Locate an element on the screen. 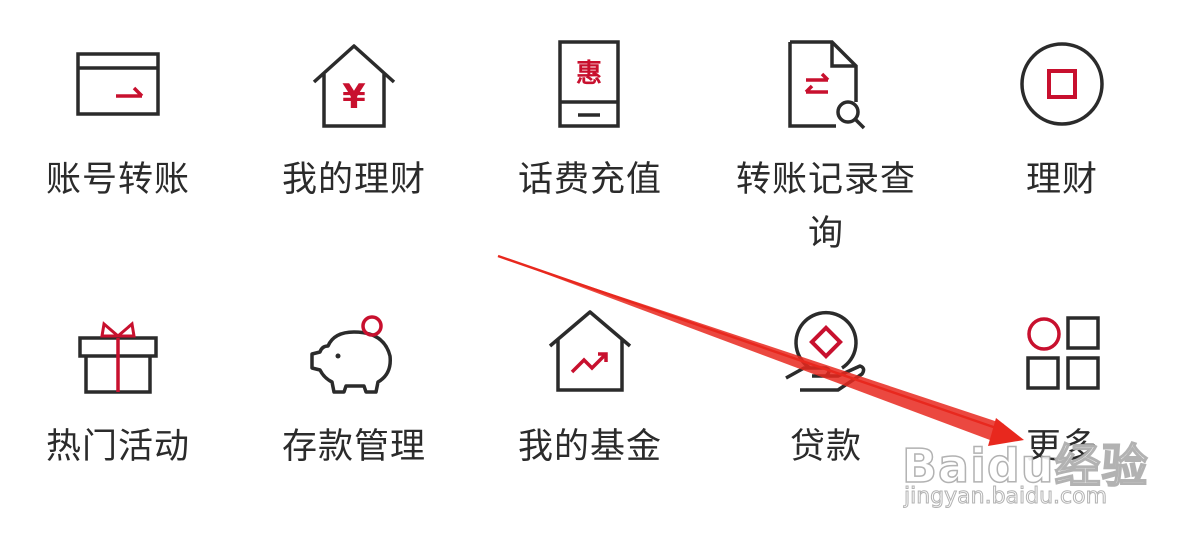 The image size is (1179, 542). card-transfer-icon is located at coordinates (118, 86).